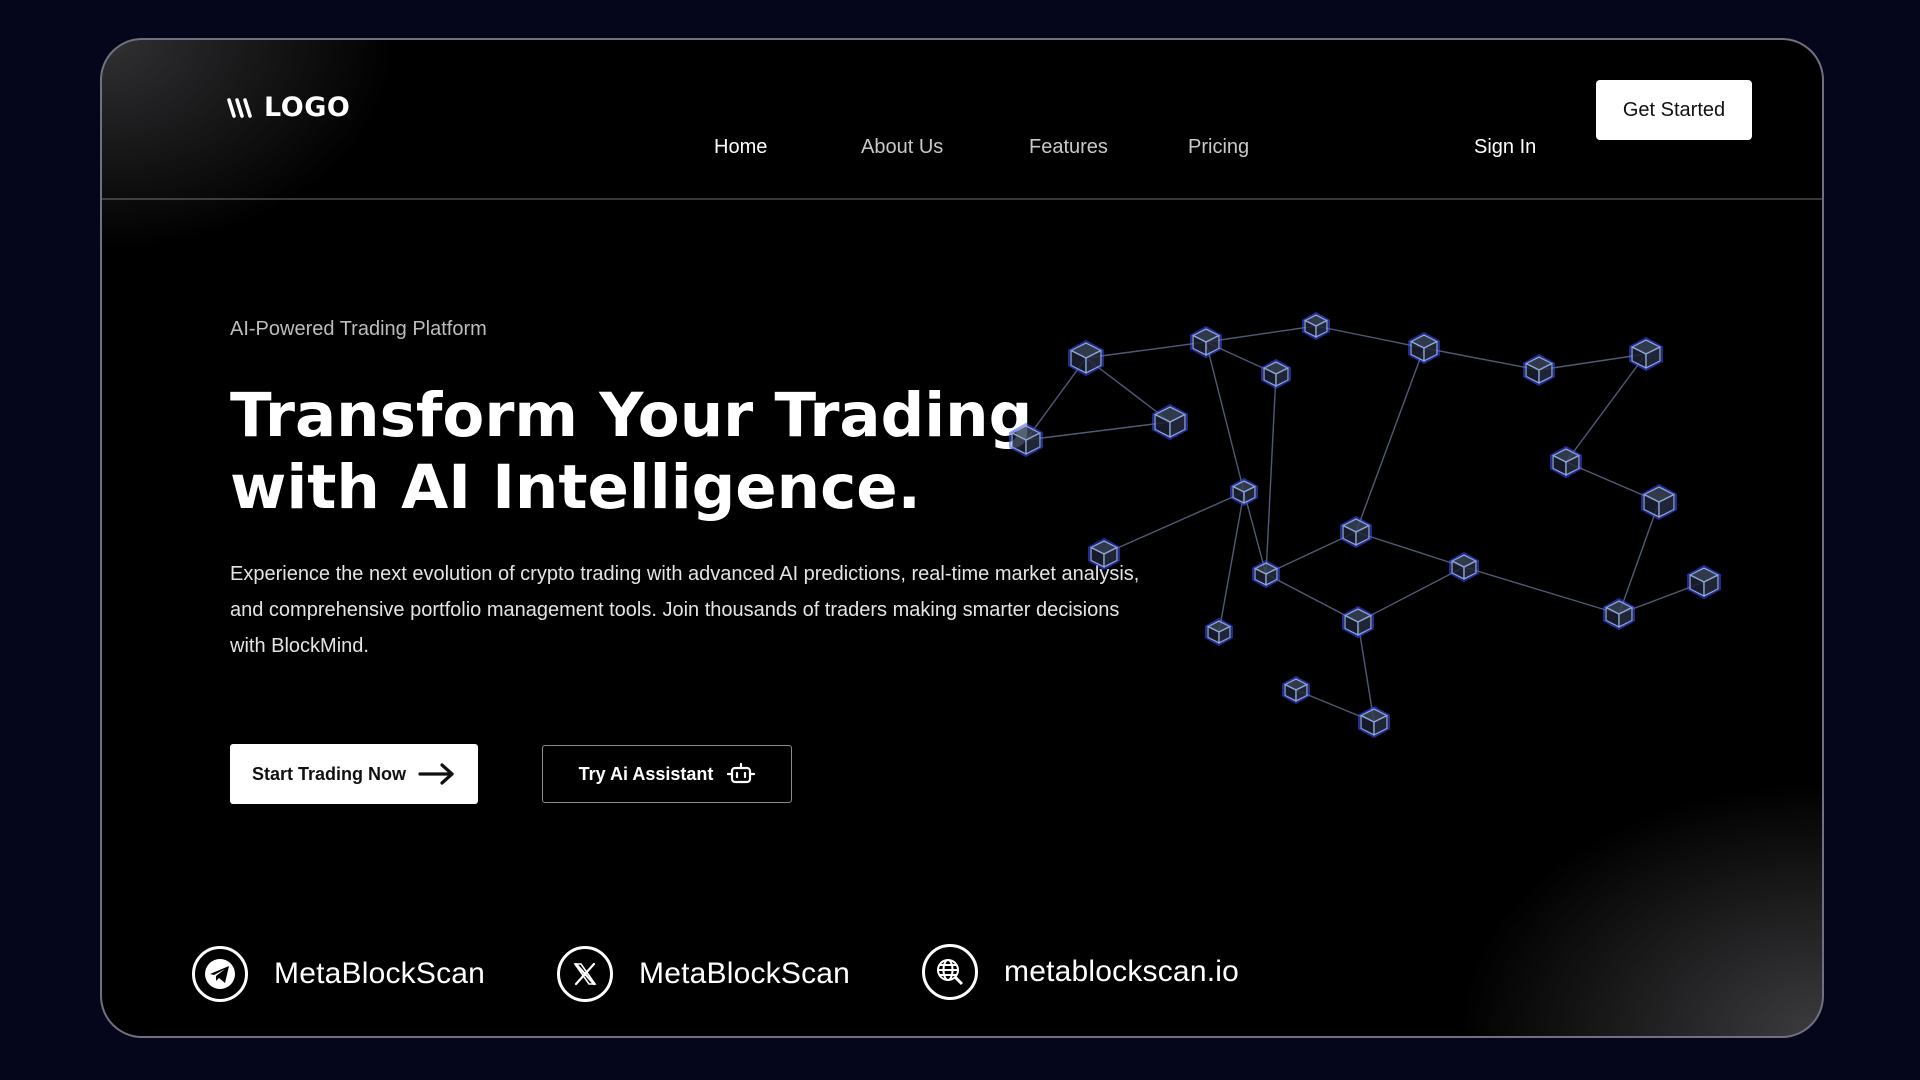 The image size is (1920, 1080). I want to click on start-trading-label: Start Trading Now, so click(328, 773).